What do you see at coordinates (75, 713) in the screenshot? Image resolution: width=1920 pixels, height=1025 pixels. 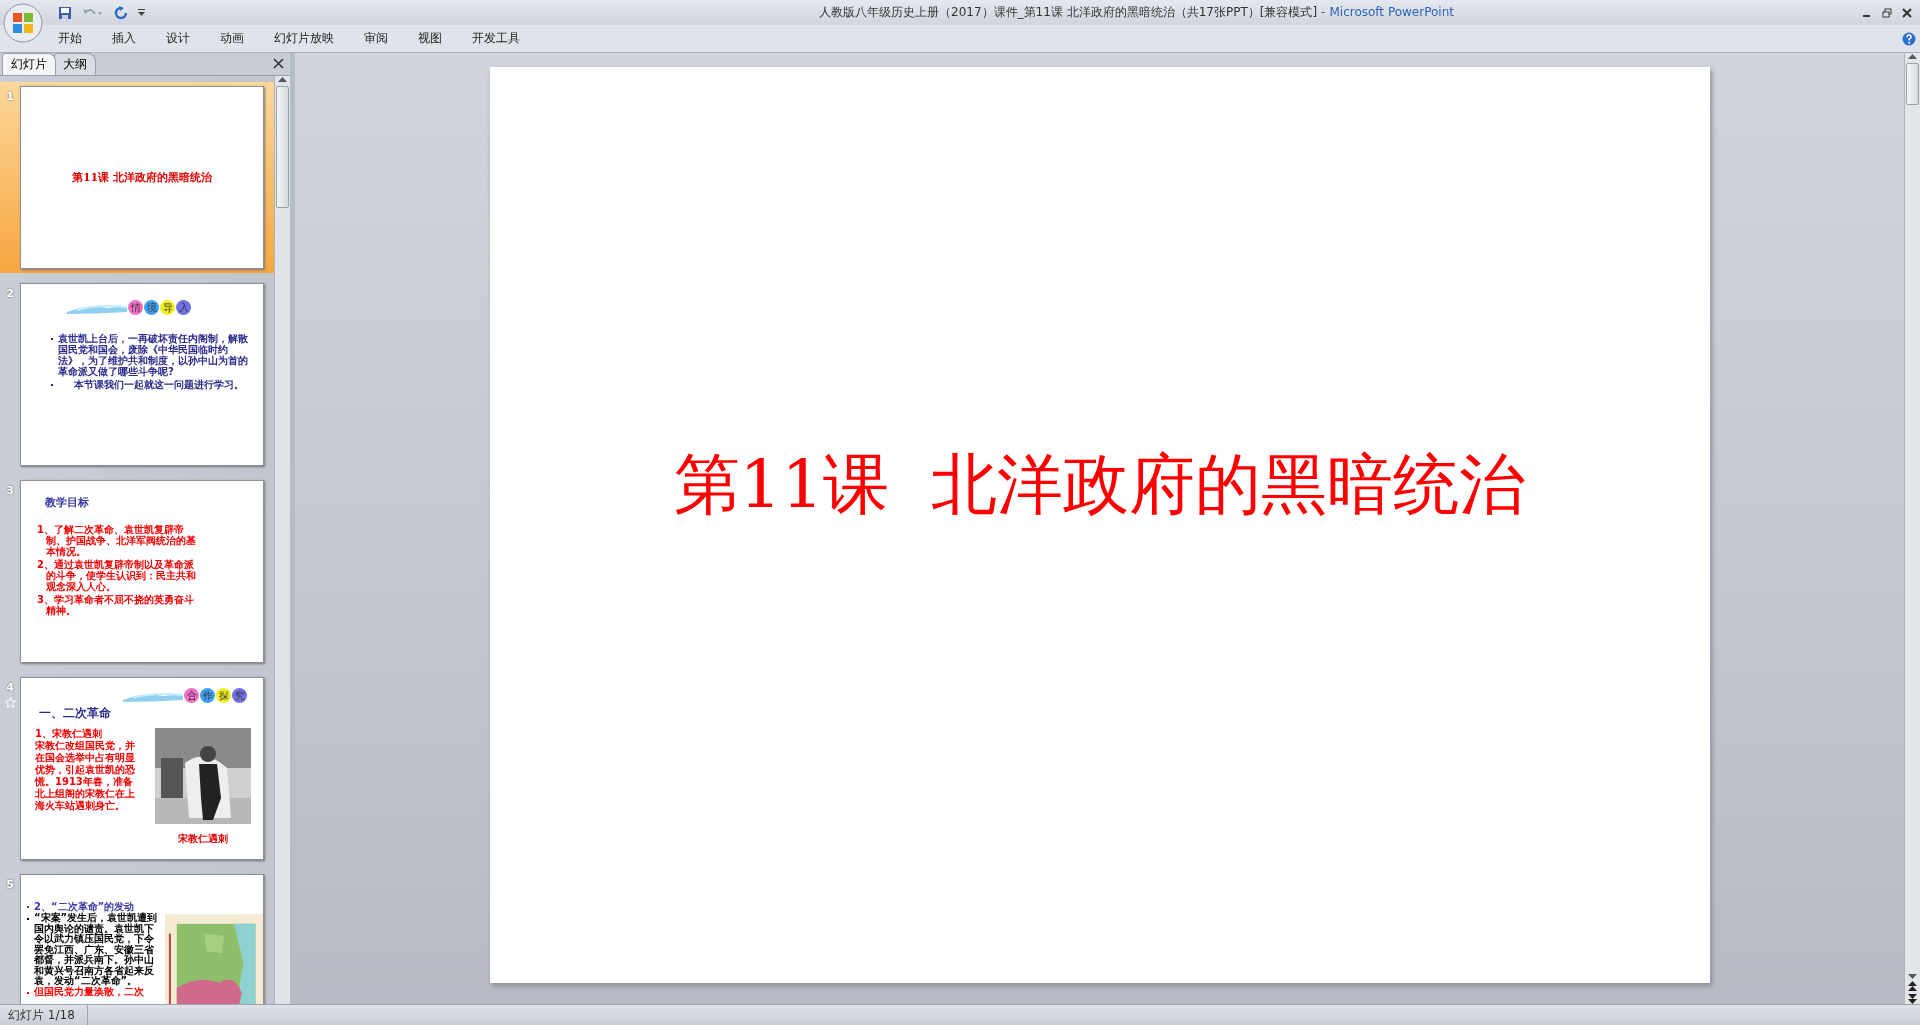 I see `slide-heading: 一、二次革命` at bounding box center [75, 713].